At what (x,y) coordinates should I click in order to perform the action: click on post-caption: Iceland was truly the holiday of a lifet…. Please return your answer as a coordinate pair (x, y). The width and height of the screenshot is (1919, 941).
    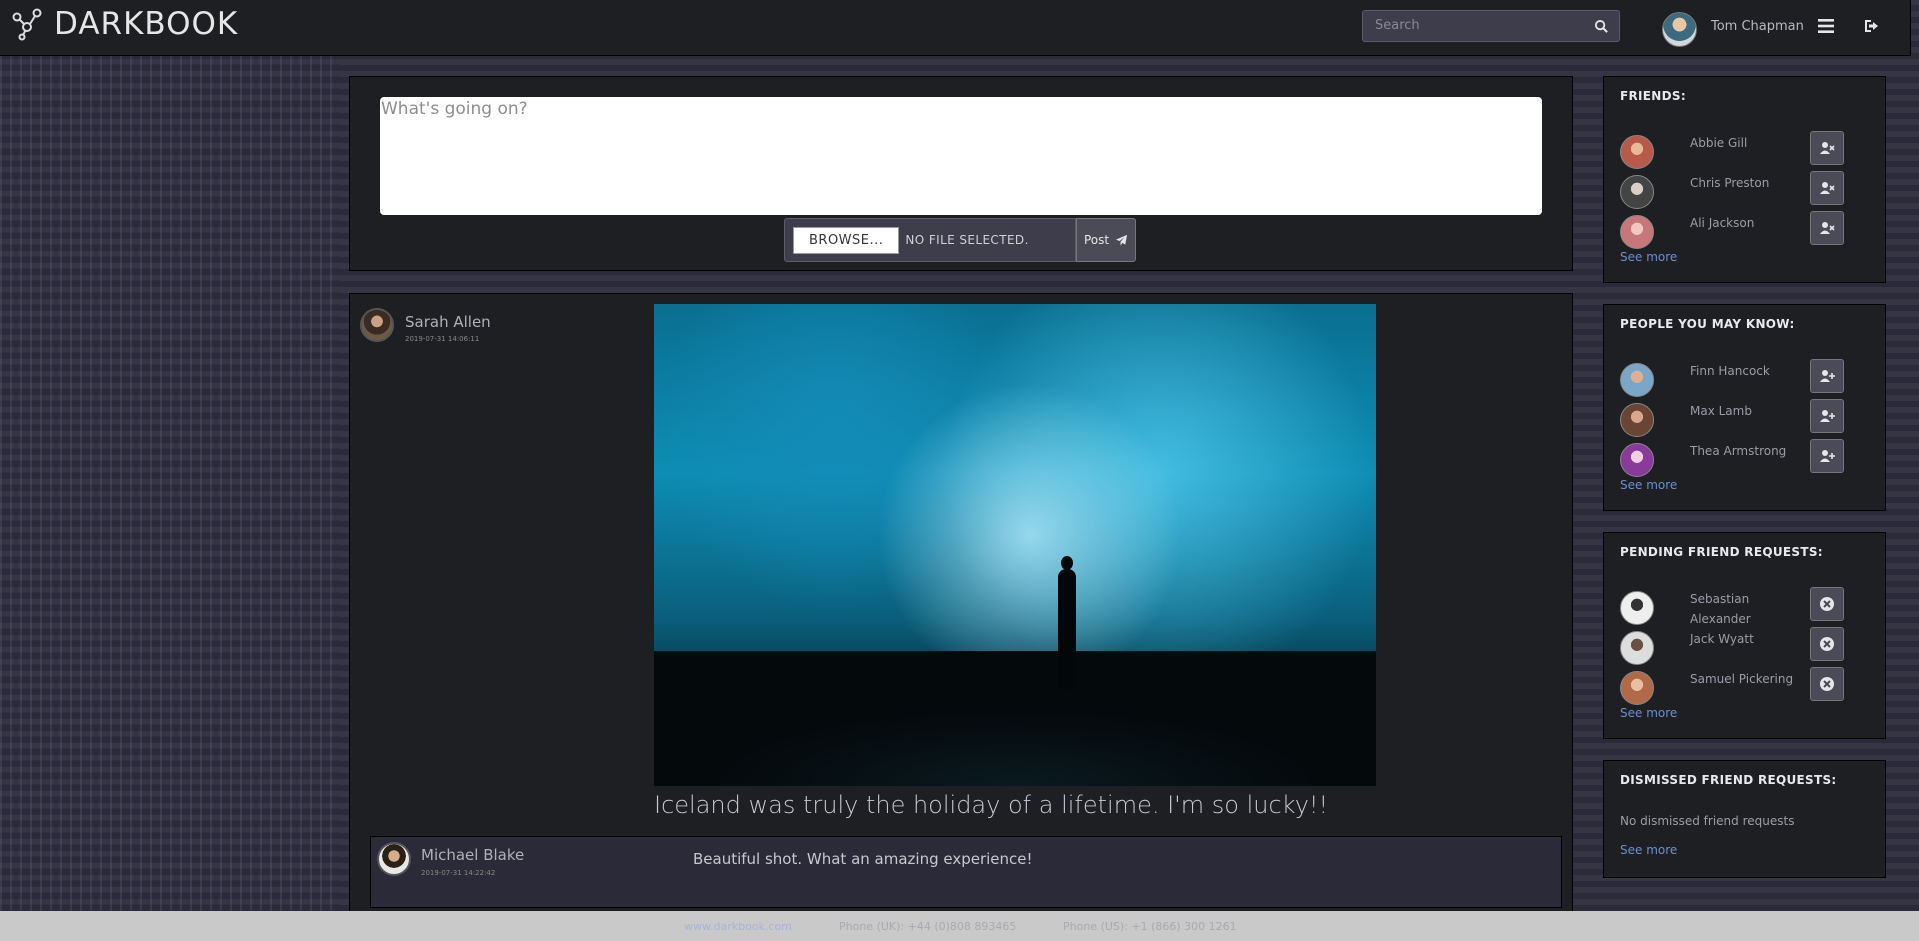
    Looking at the image, I should click on (991, 805).